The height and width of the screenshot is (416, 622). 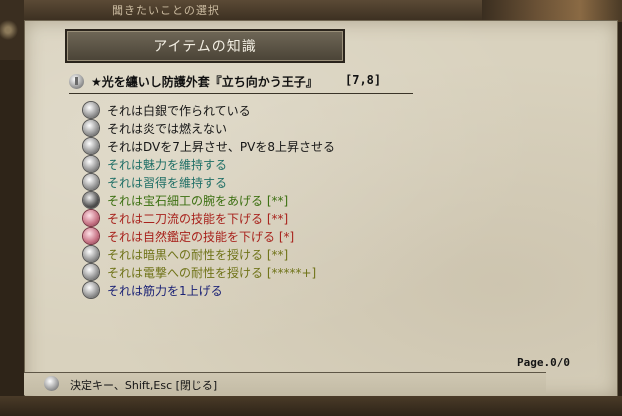 What do you see at coordinates (91, 290) in the screenshot?
I see `strength-icon` at bounding box center [91, 290].